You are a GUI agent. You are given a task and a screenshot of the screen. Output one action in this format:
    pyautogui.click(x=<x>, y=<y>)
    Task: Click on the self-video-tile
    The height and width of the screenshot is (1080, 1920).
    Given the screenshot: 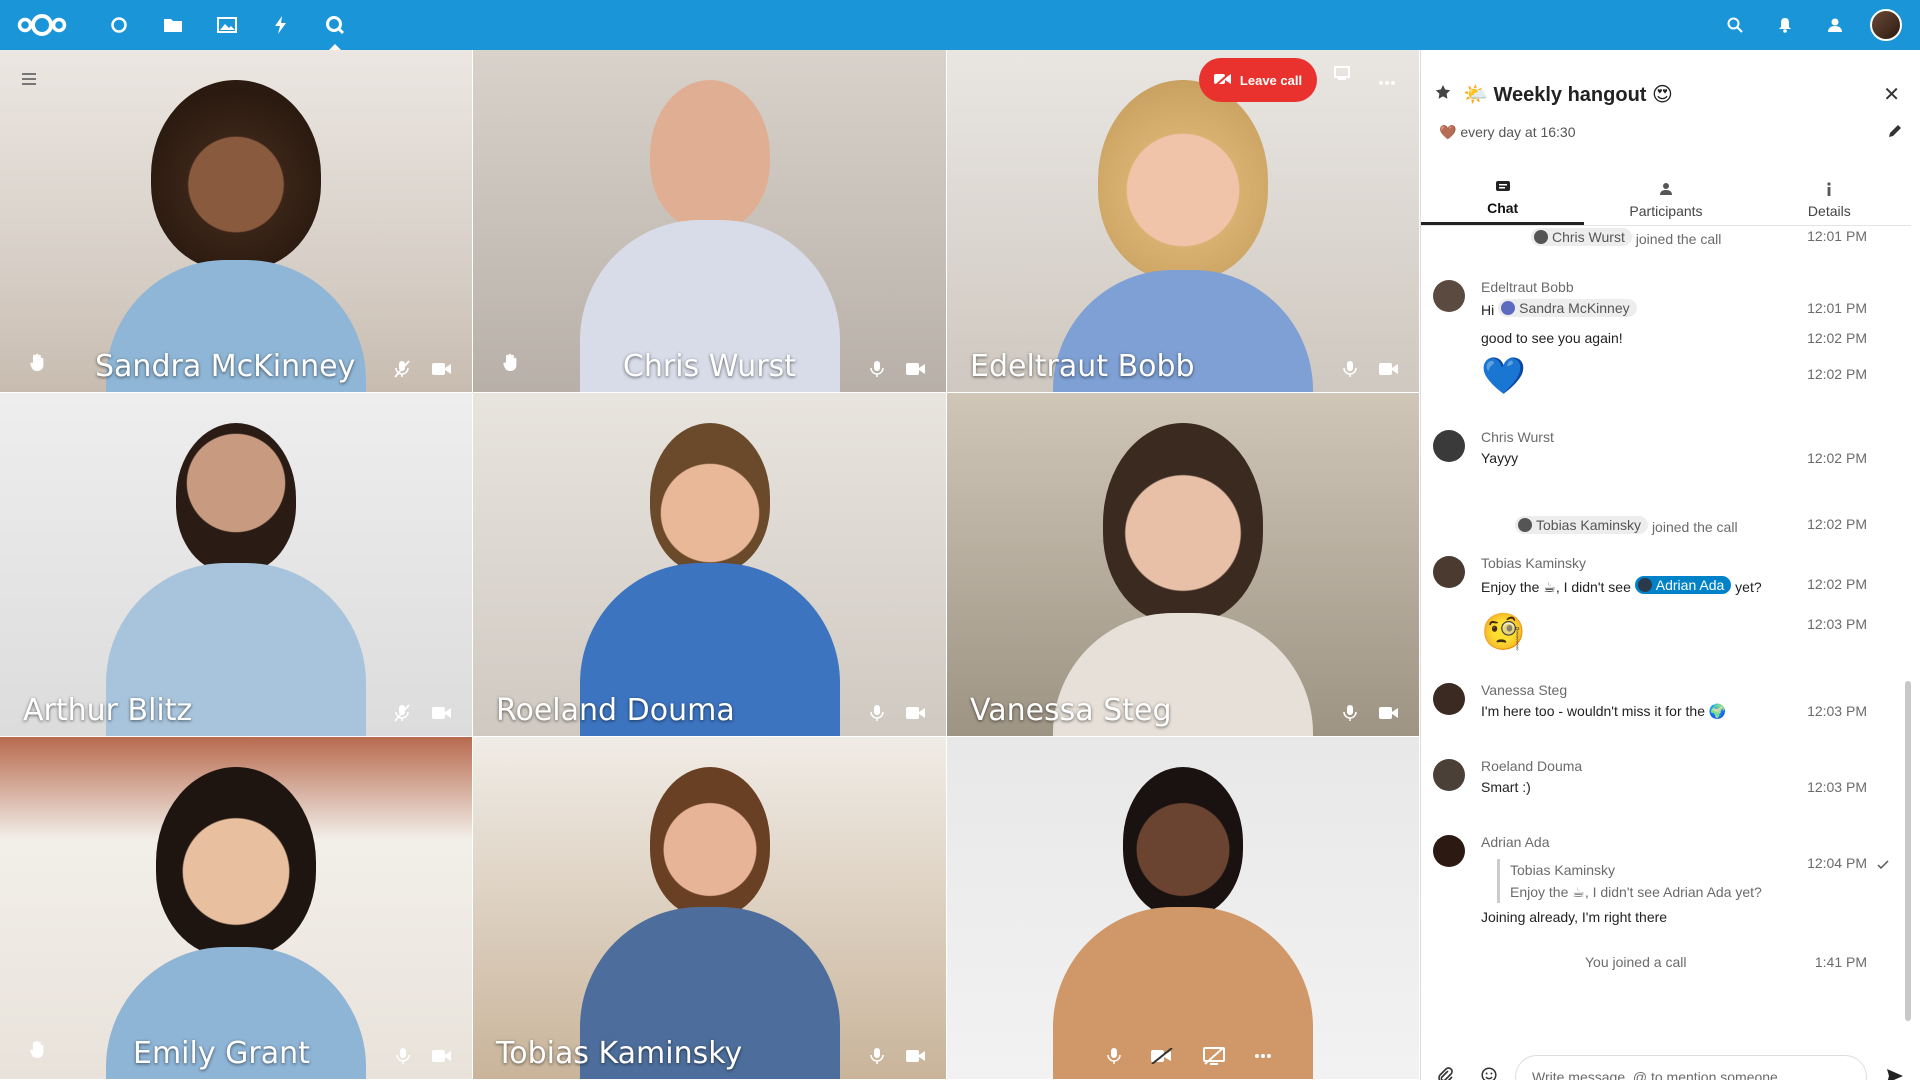 What is the action you would take?
    pyautogui.click(x=1183, y=908)
    